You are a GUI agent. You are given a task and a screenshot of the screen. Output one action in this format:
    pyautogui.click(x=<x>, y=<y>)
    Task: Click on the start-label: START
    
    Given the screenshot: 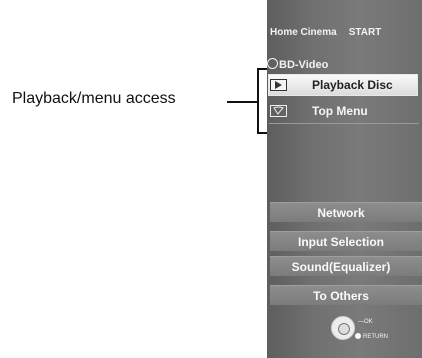 What is the action you would take?
    pyautogui.click(x=365, y=32)
    